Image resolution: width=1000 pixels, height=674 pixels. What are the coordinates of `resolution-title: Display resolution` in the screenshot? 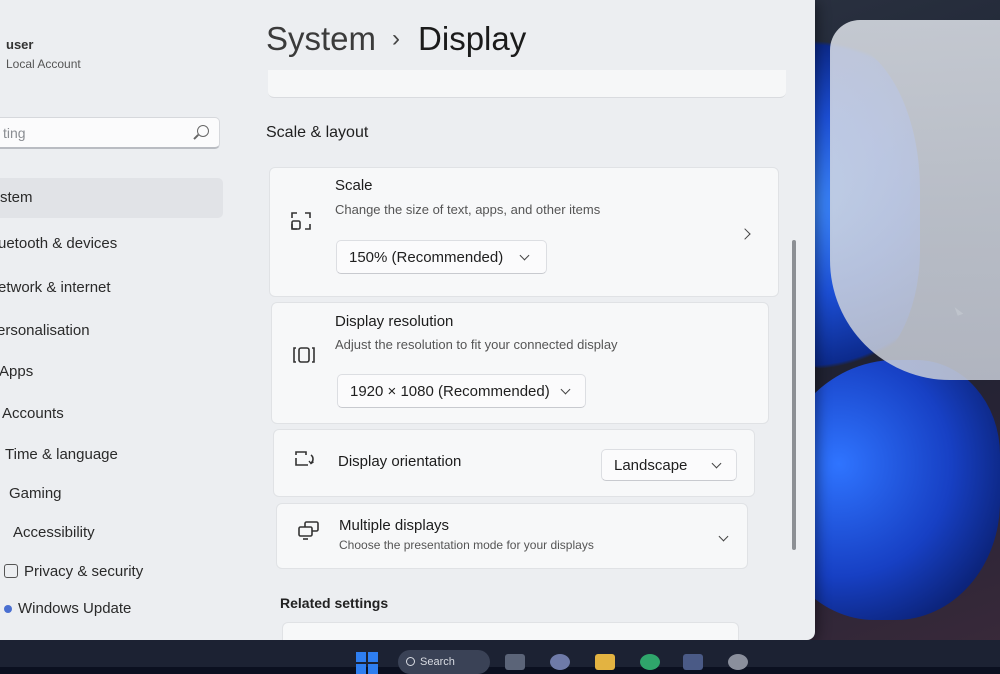 It's located at (394, 321).